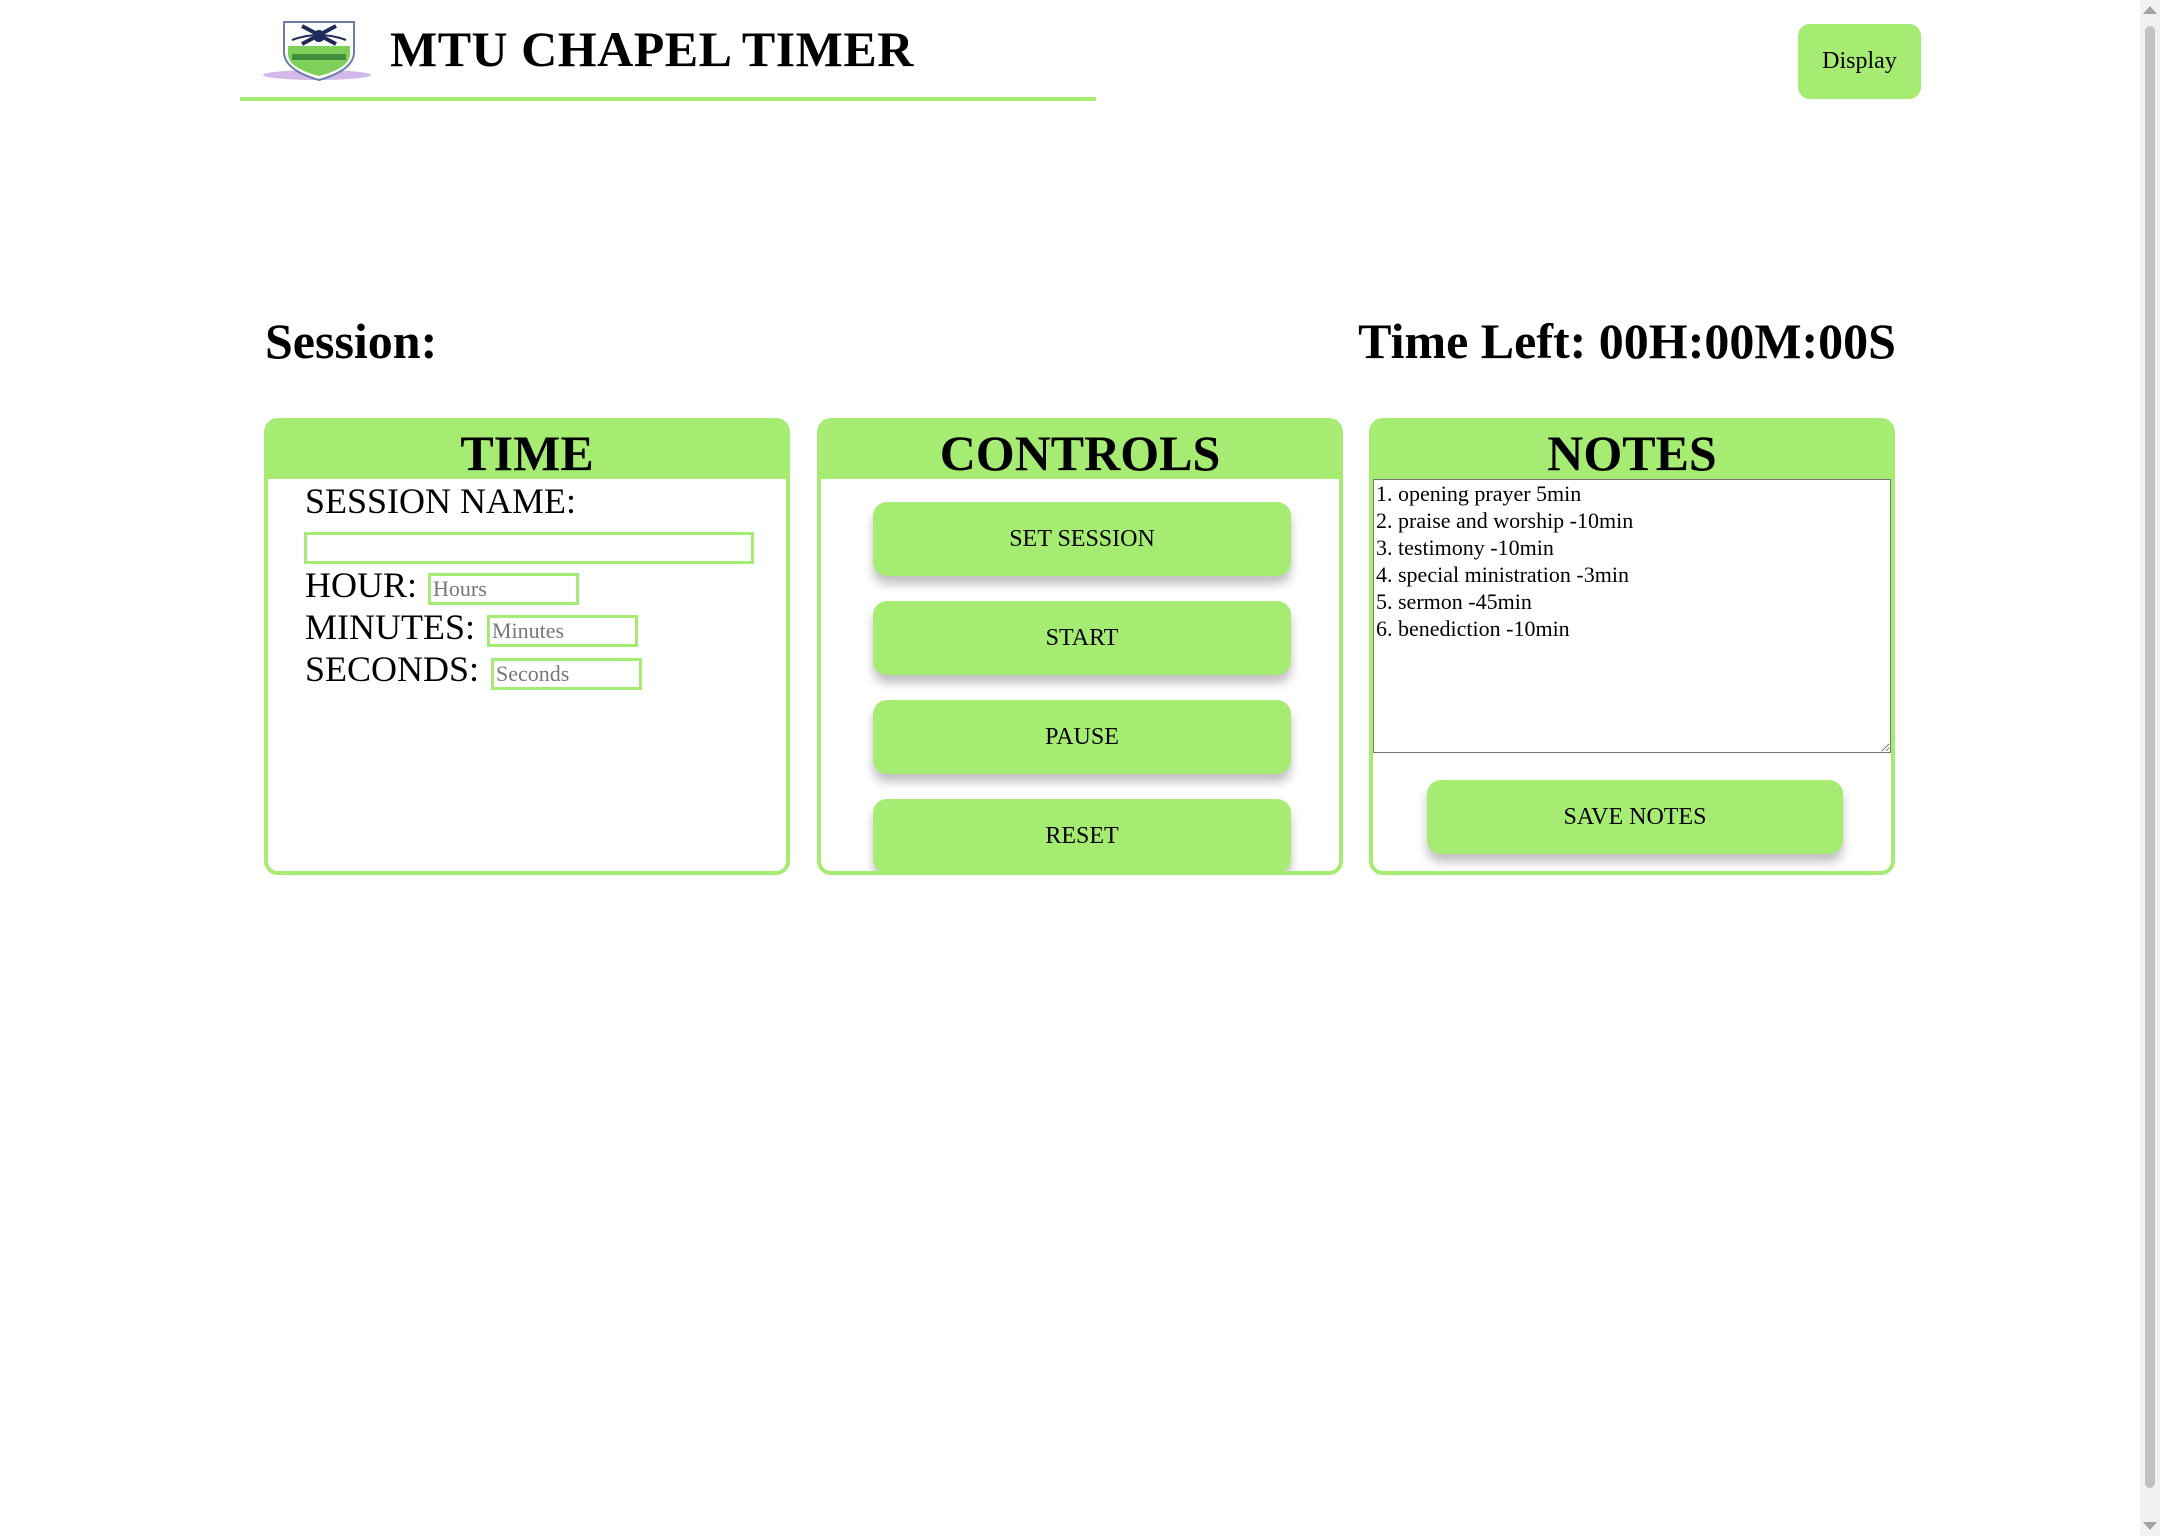 The height and width of the screenshot is (1536, 2160). Describe the element at coordinates (1082, 737) in the screenshot. I see `pause-button: PAUSE` at that location.